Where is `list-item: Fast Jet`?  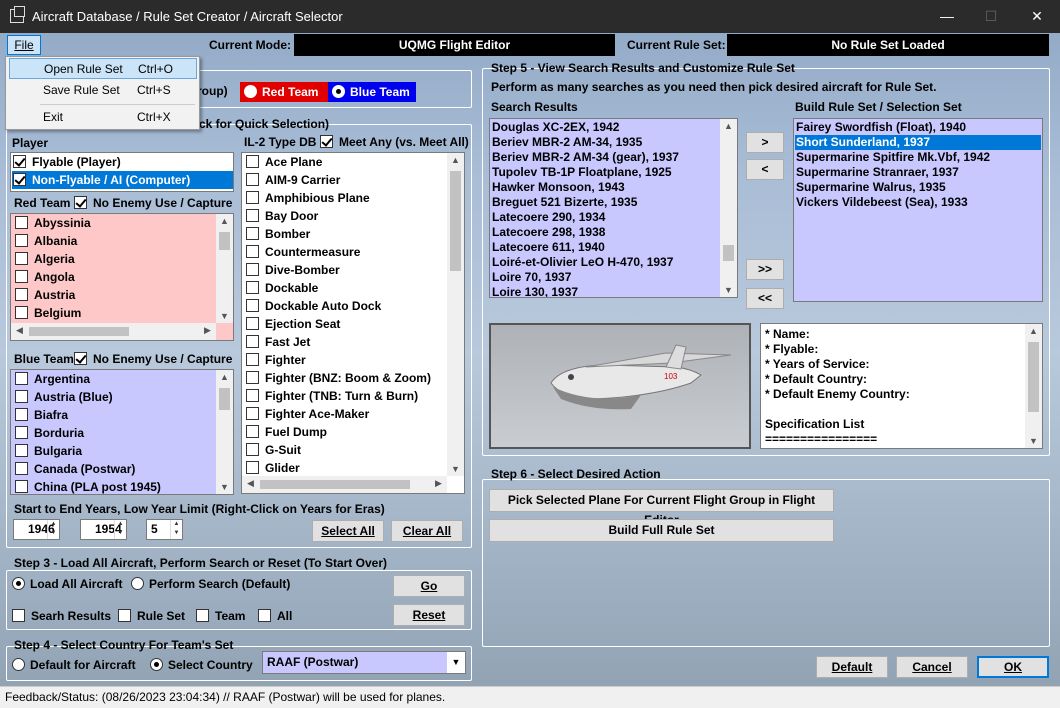 list-item: Fast Jet is located at coordinates (278, 342).